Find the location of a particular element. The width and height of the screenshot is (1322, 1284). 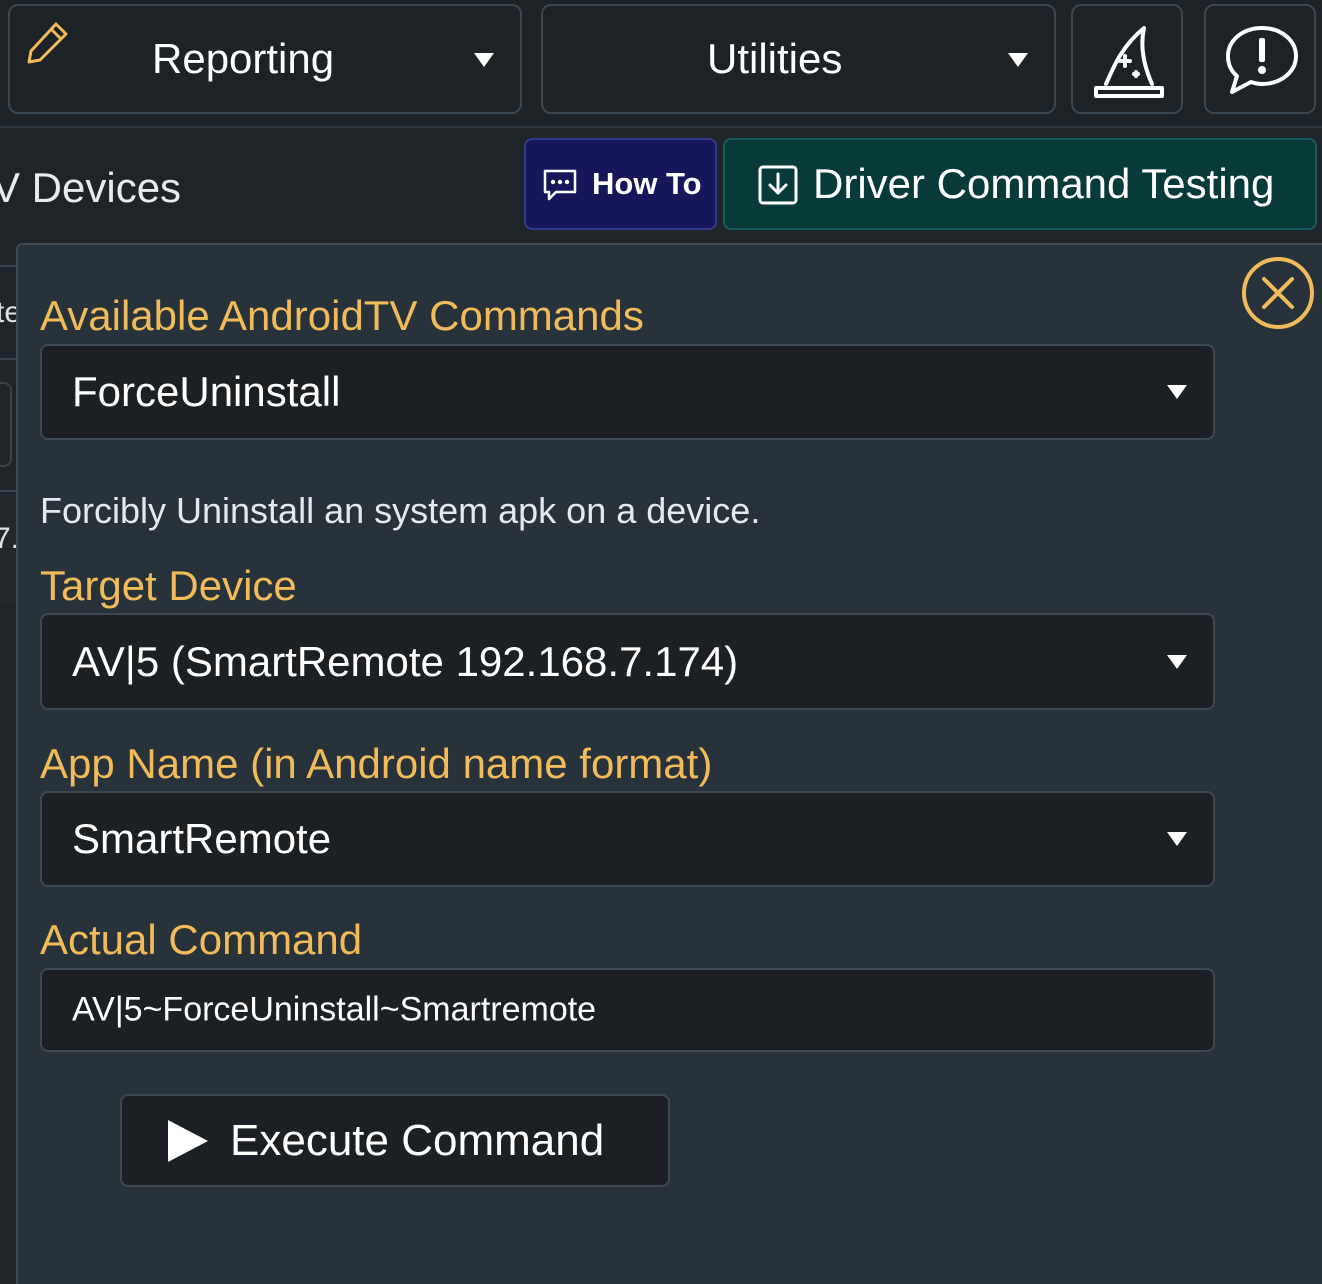

actual-command-field: AV|5~ForceUninstall~Smartremote is located at coordinates (627, 1010).